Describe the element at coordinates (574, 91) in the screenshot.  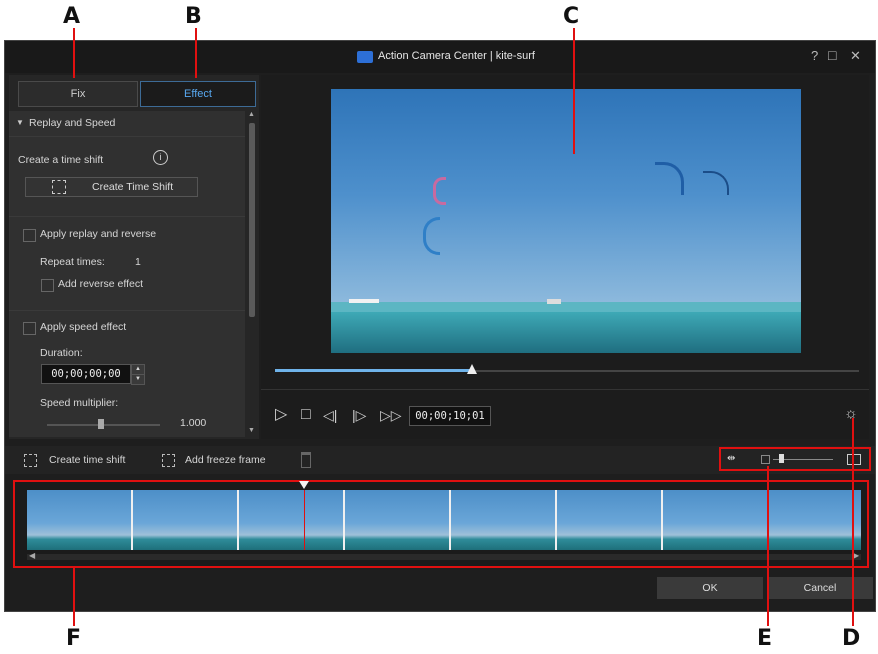
I see `callout-c-line` at that location.